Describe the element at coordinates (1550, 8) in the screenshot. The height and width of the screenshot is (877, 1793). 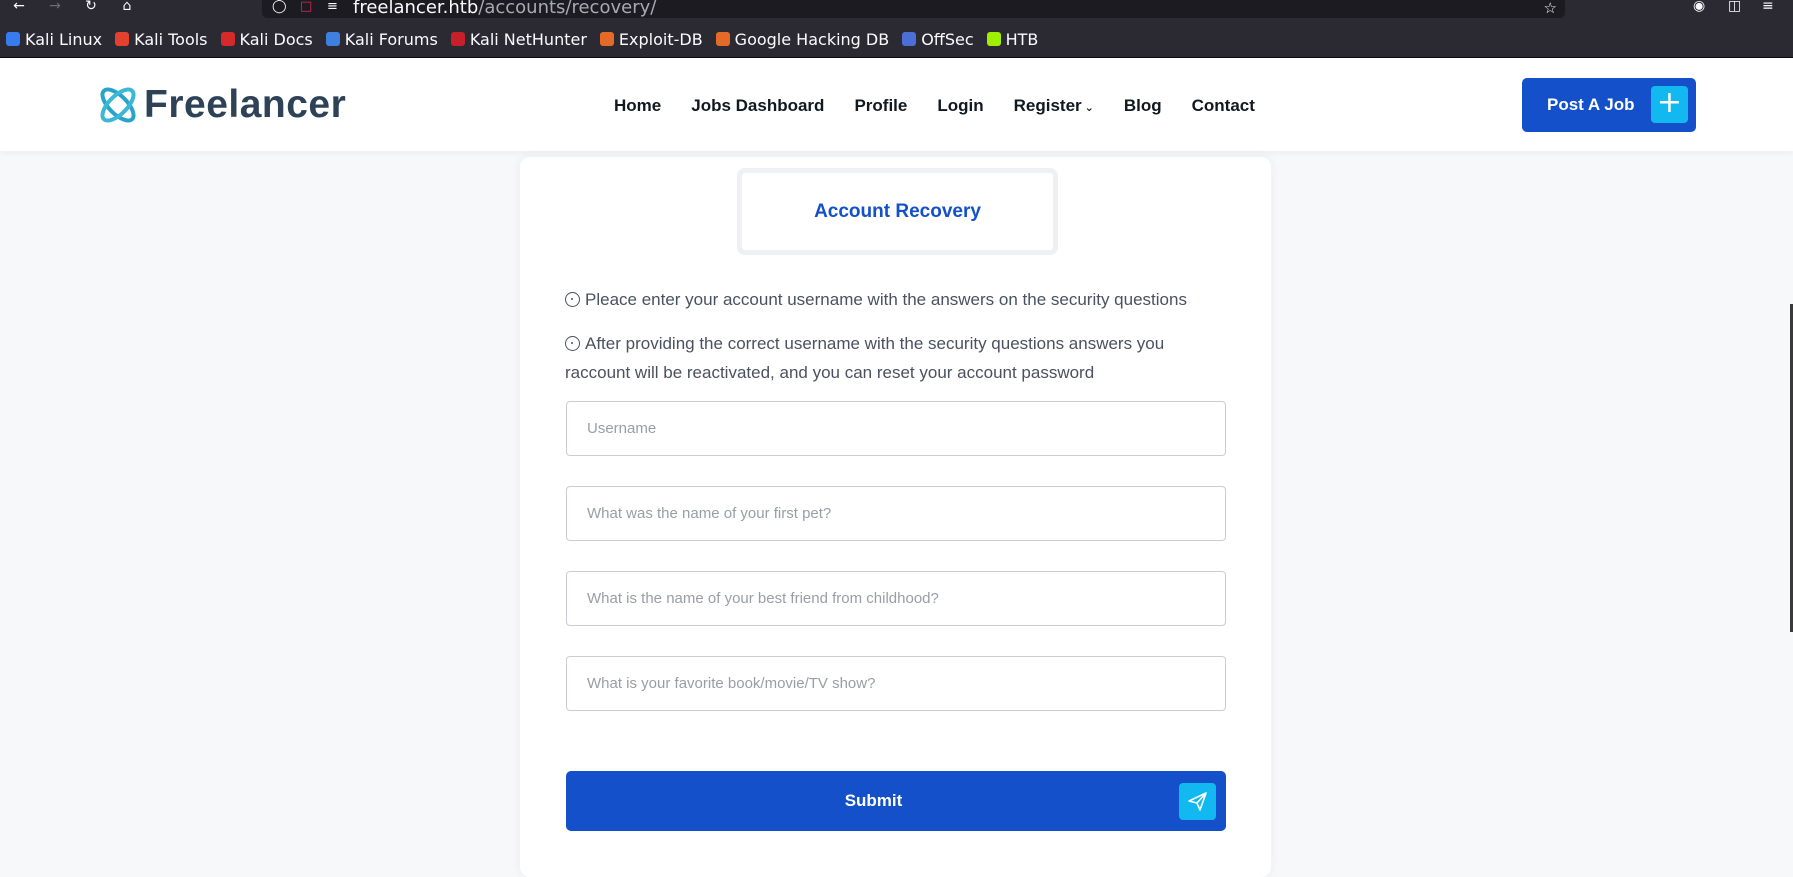
I see `bookmark-star-icon: ☆` at that location.